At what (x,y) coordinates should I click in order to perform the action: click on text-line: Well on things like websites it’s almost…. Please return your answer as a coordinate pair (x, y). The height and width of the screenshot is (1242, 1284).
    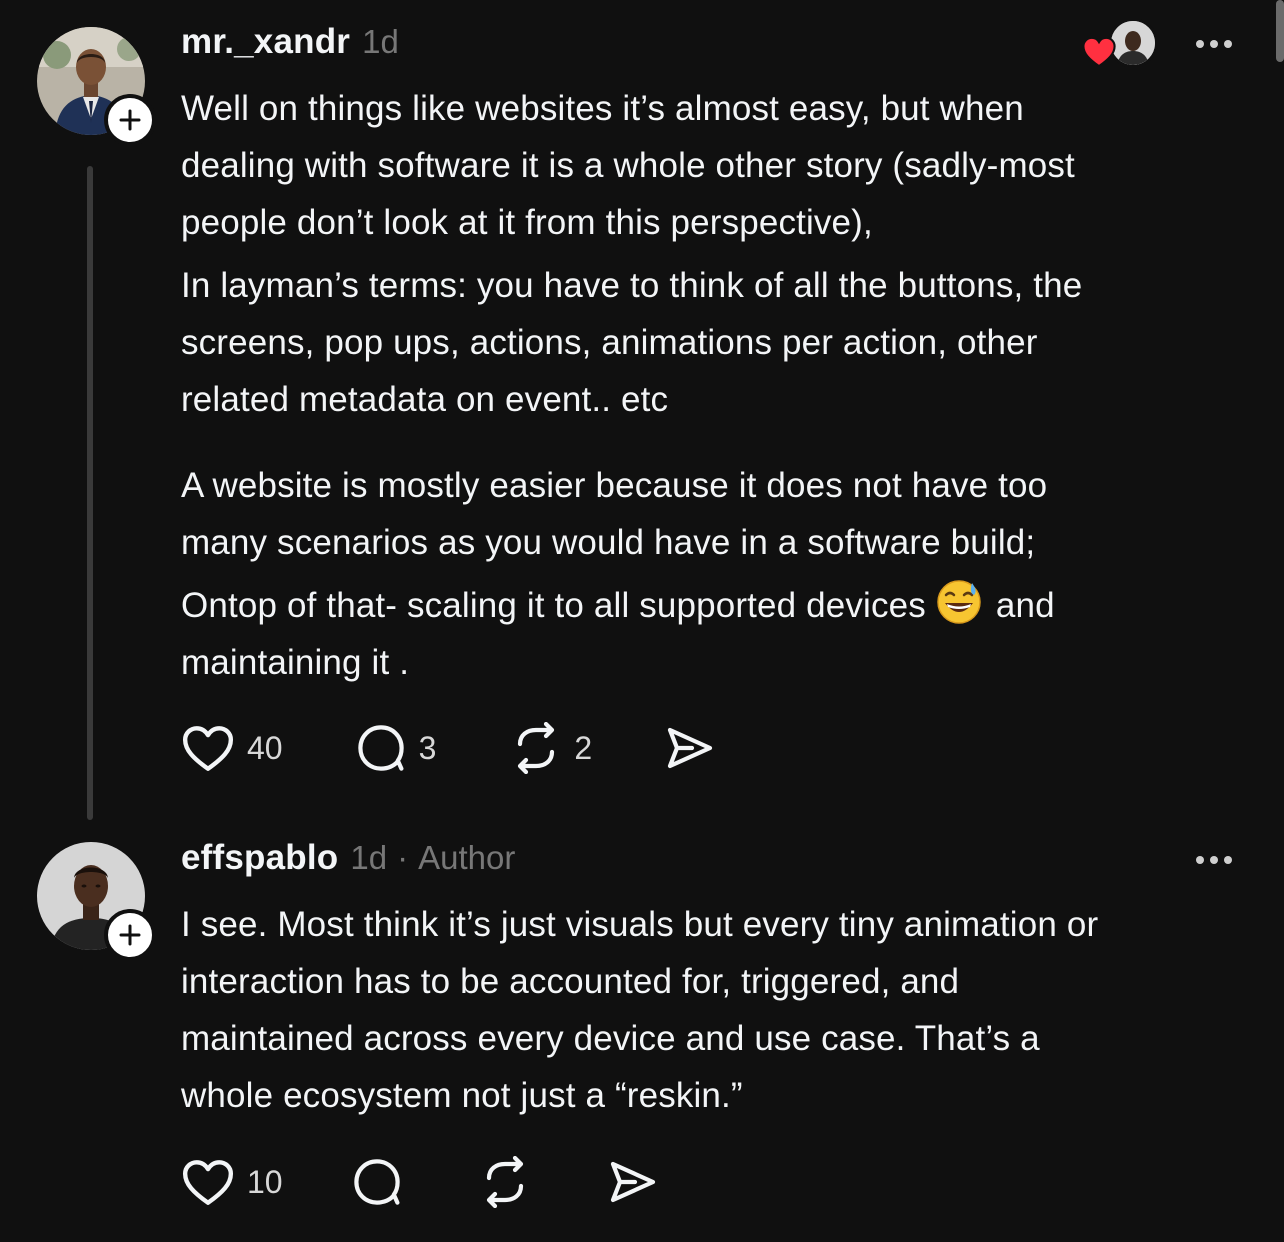
    Looking at the image, I should click on (602, 108).